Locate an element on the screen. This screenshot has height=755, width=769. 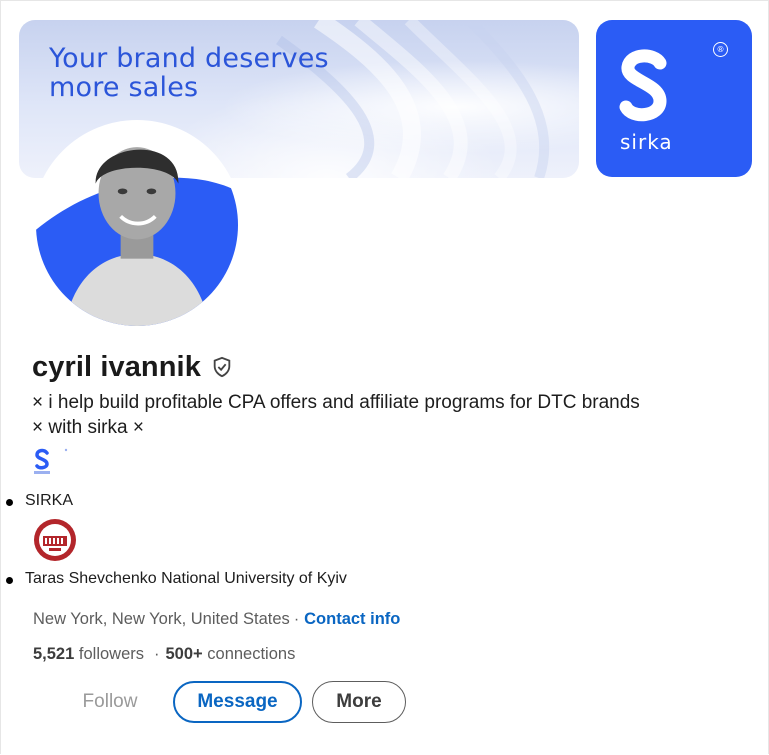
verified-shield-icon is located at coordinates (222, 367).